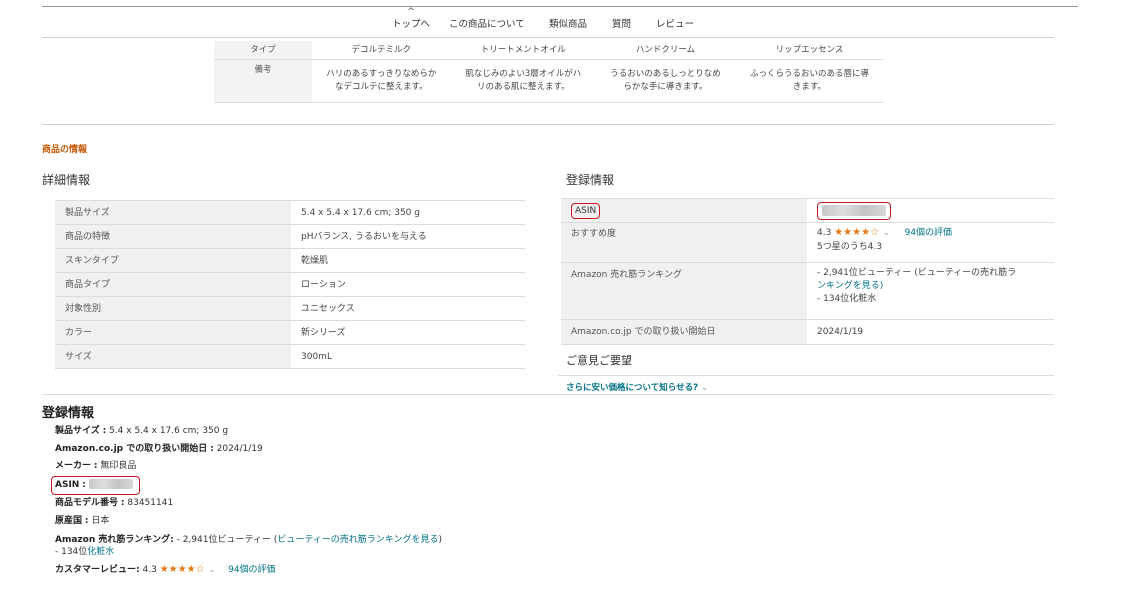  I want to click on nav-top-link: ^ トップへ, so click(411, 19).